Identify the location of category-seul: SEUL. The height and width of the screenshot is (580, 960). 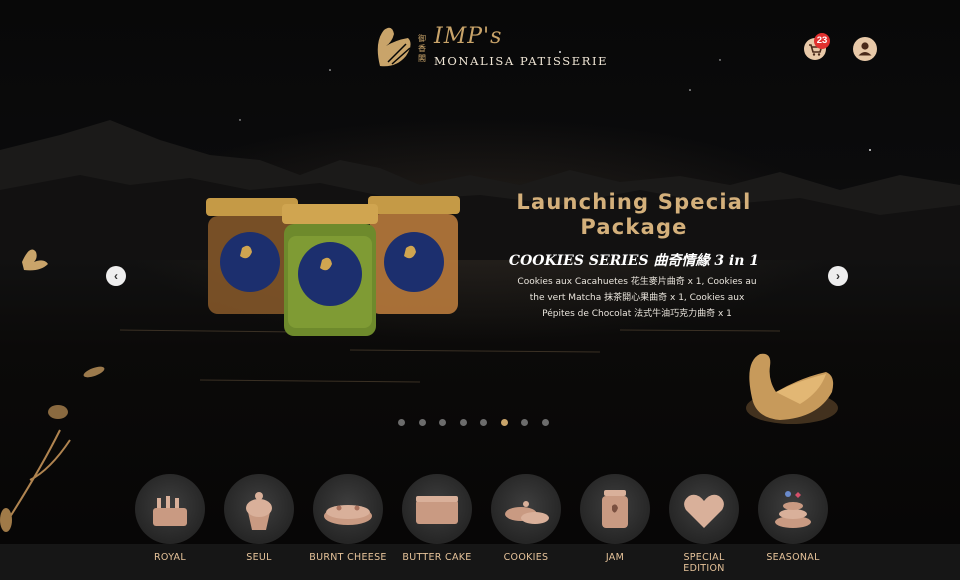
(259, 527).